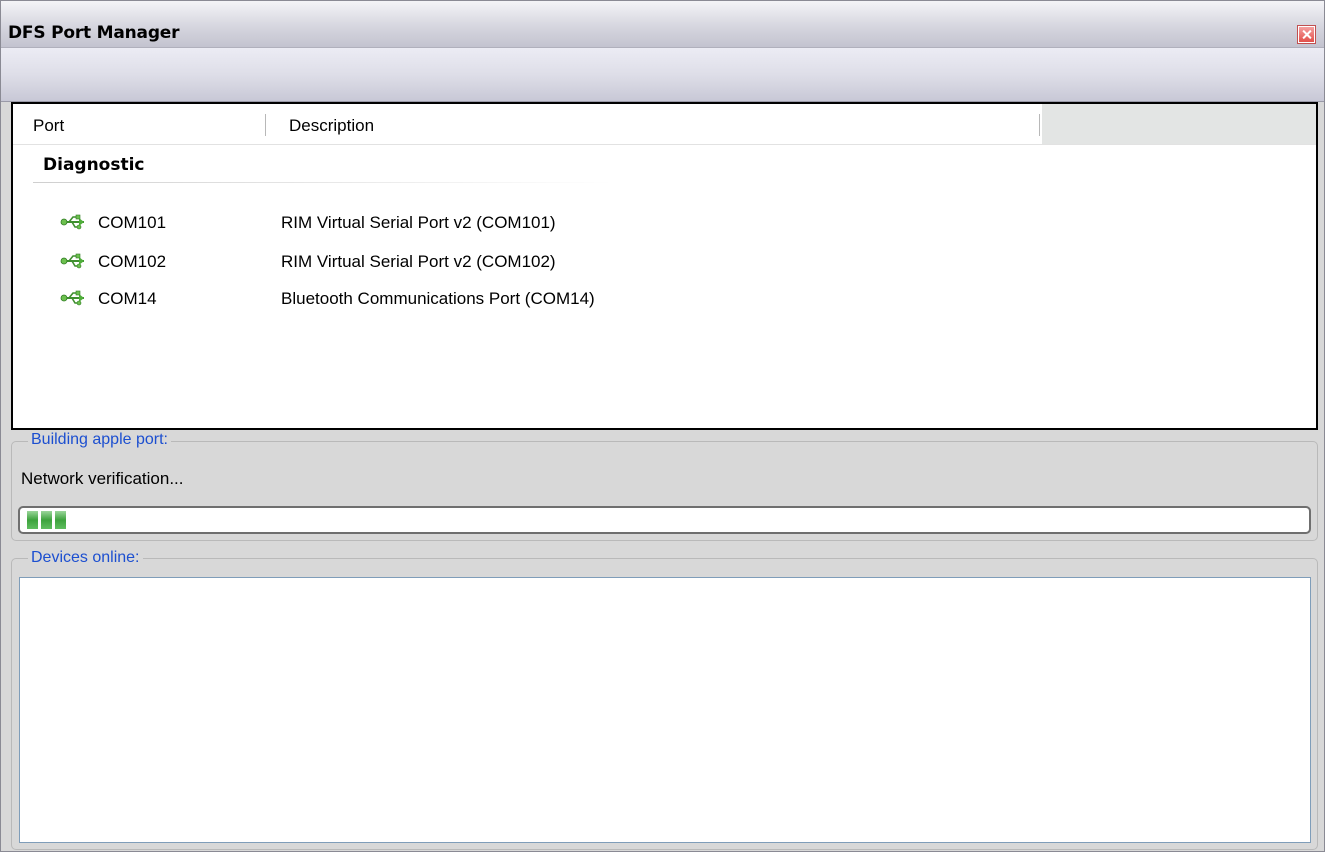  Describe the element at coordinates (662, 24) in the screenshot. I see `title-bar: DFS Port Manager` at that location.